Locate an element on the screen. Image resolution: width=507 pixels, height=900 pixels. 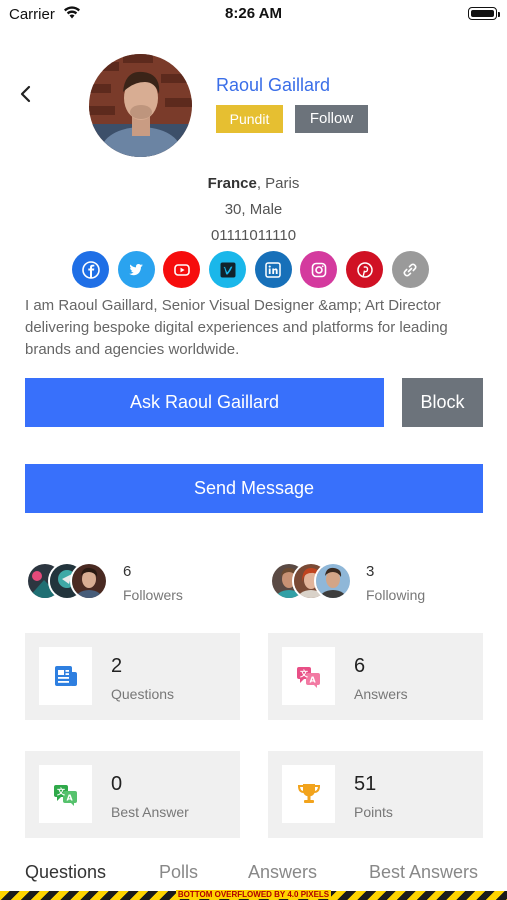
following-avatars is located at coordinates (315, 582).